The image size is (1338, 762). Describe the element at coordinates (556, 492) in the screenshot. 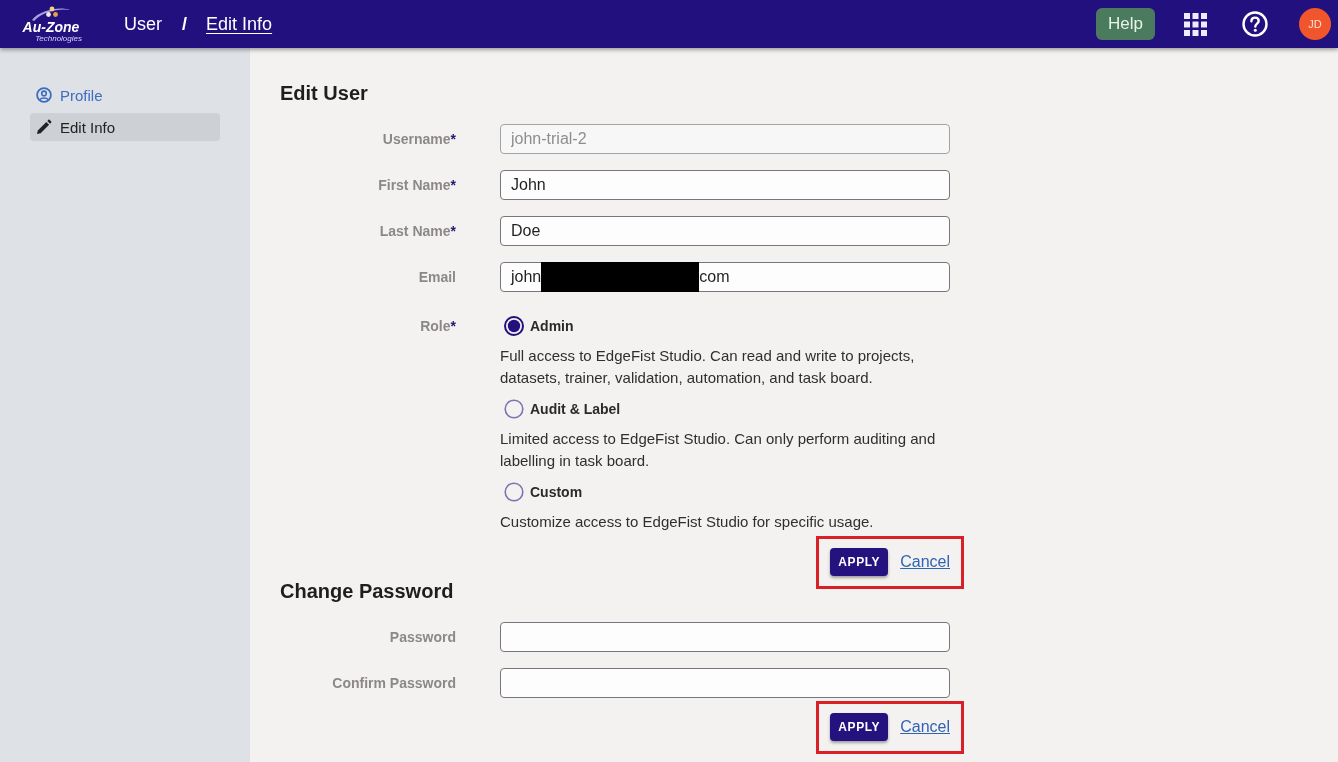

I see `radio-label: Custom` at that location.